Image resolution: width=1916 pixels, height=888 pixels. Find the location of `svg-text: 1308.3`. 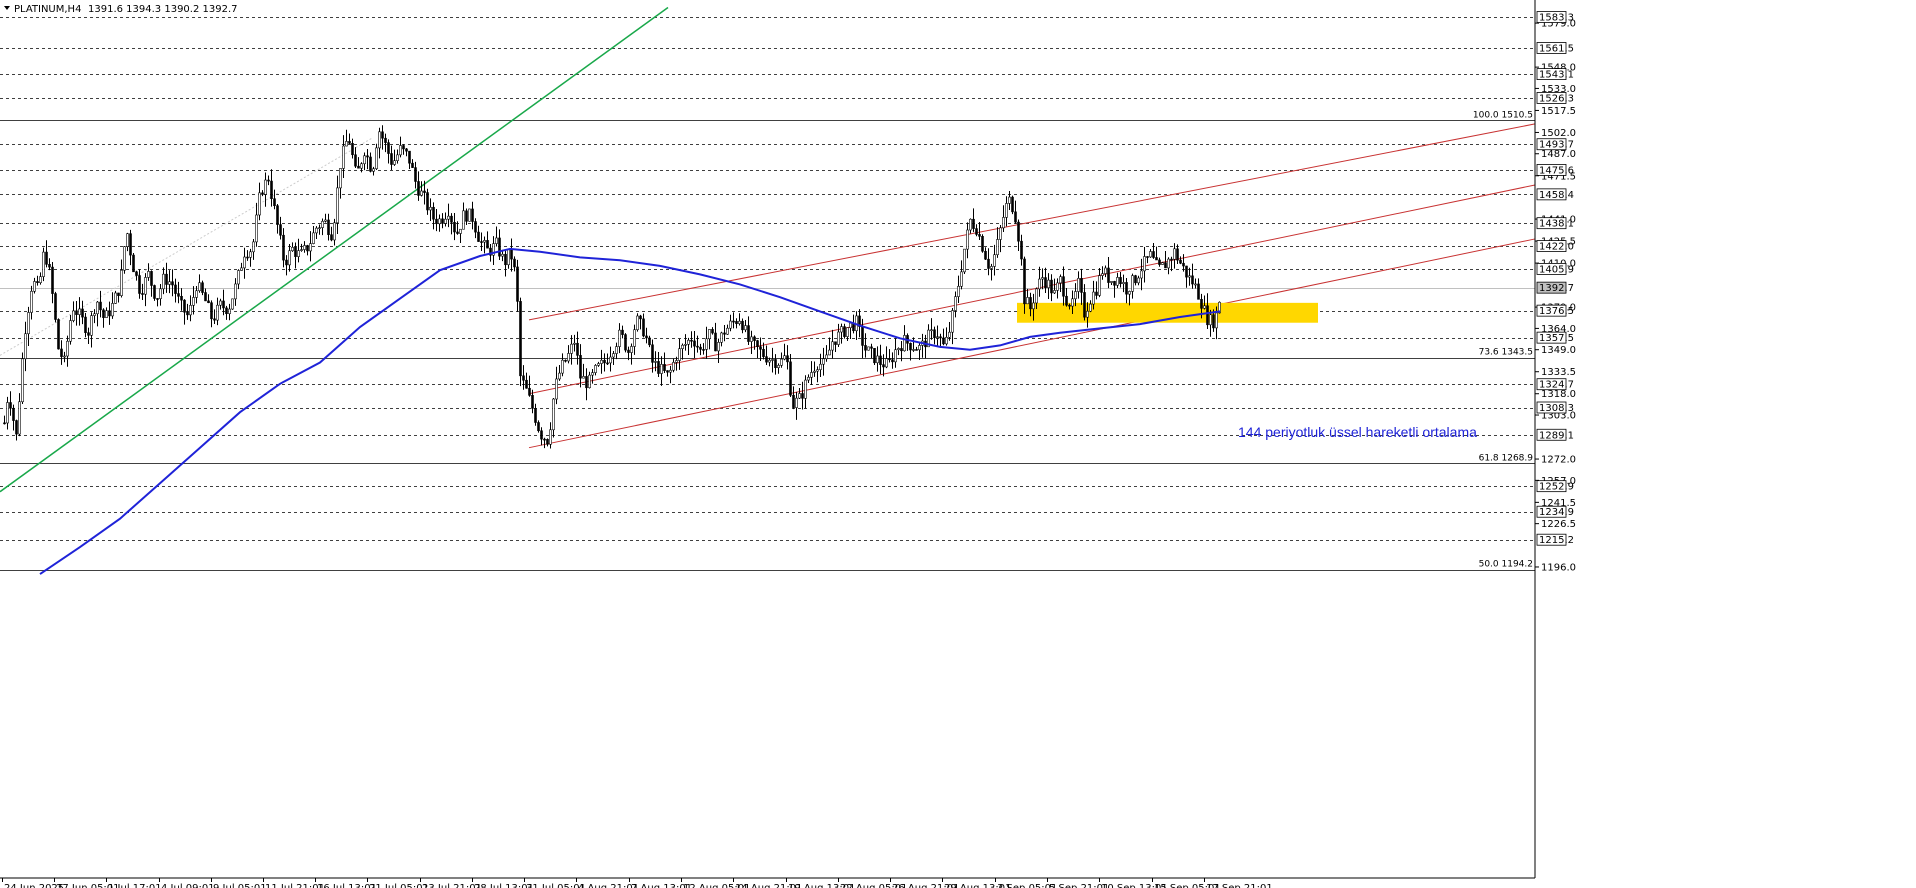

svg-text: 1308.3 is located at coordinates (1556, 408).